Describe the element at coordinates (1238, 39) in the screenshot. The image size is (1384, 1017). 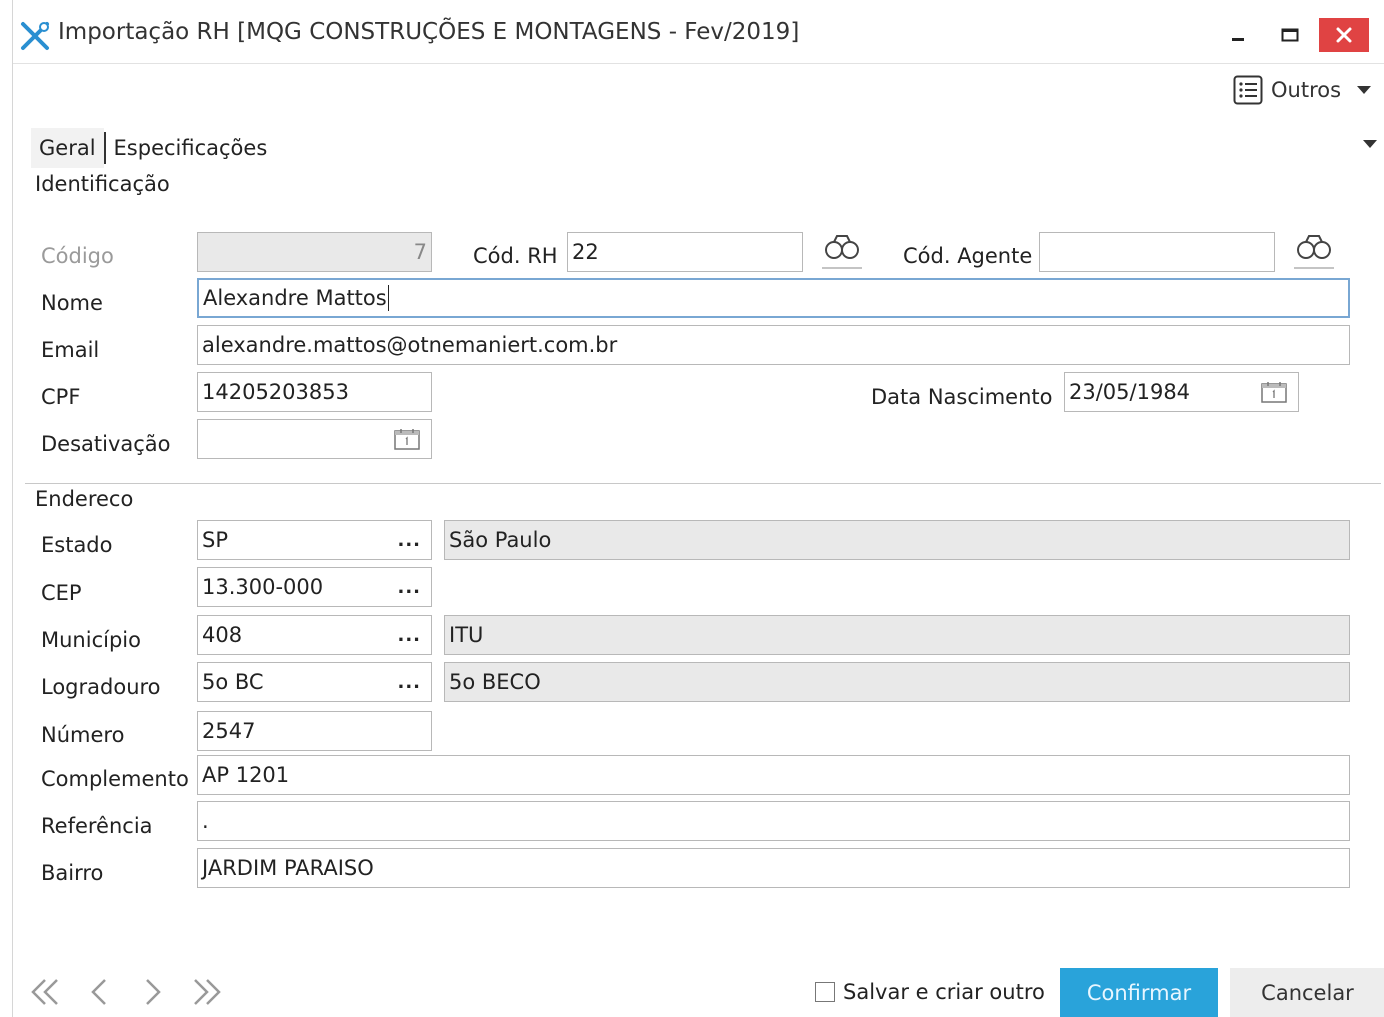
I see `minimize-icon` at that location.